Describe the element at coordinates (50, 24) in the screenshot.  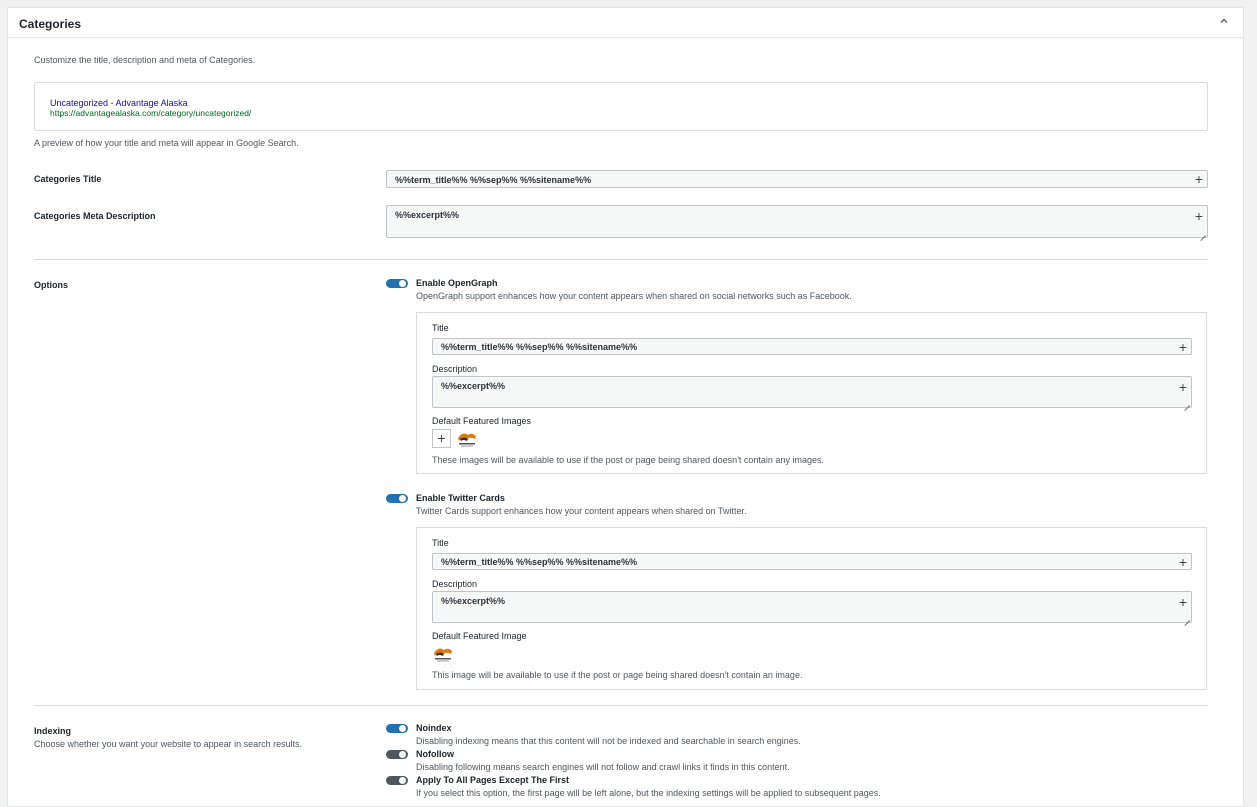
I see `panel-title: Categories` at that location.